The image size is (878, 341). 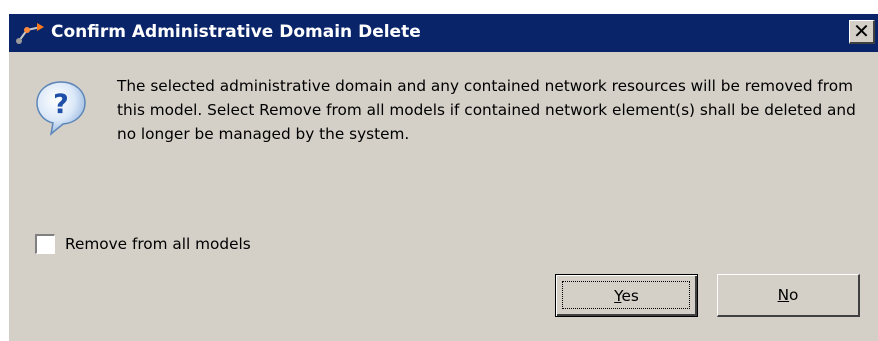 I want to click on no-button: No, so click(x=788, y=295).